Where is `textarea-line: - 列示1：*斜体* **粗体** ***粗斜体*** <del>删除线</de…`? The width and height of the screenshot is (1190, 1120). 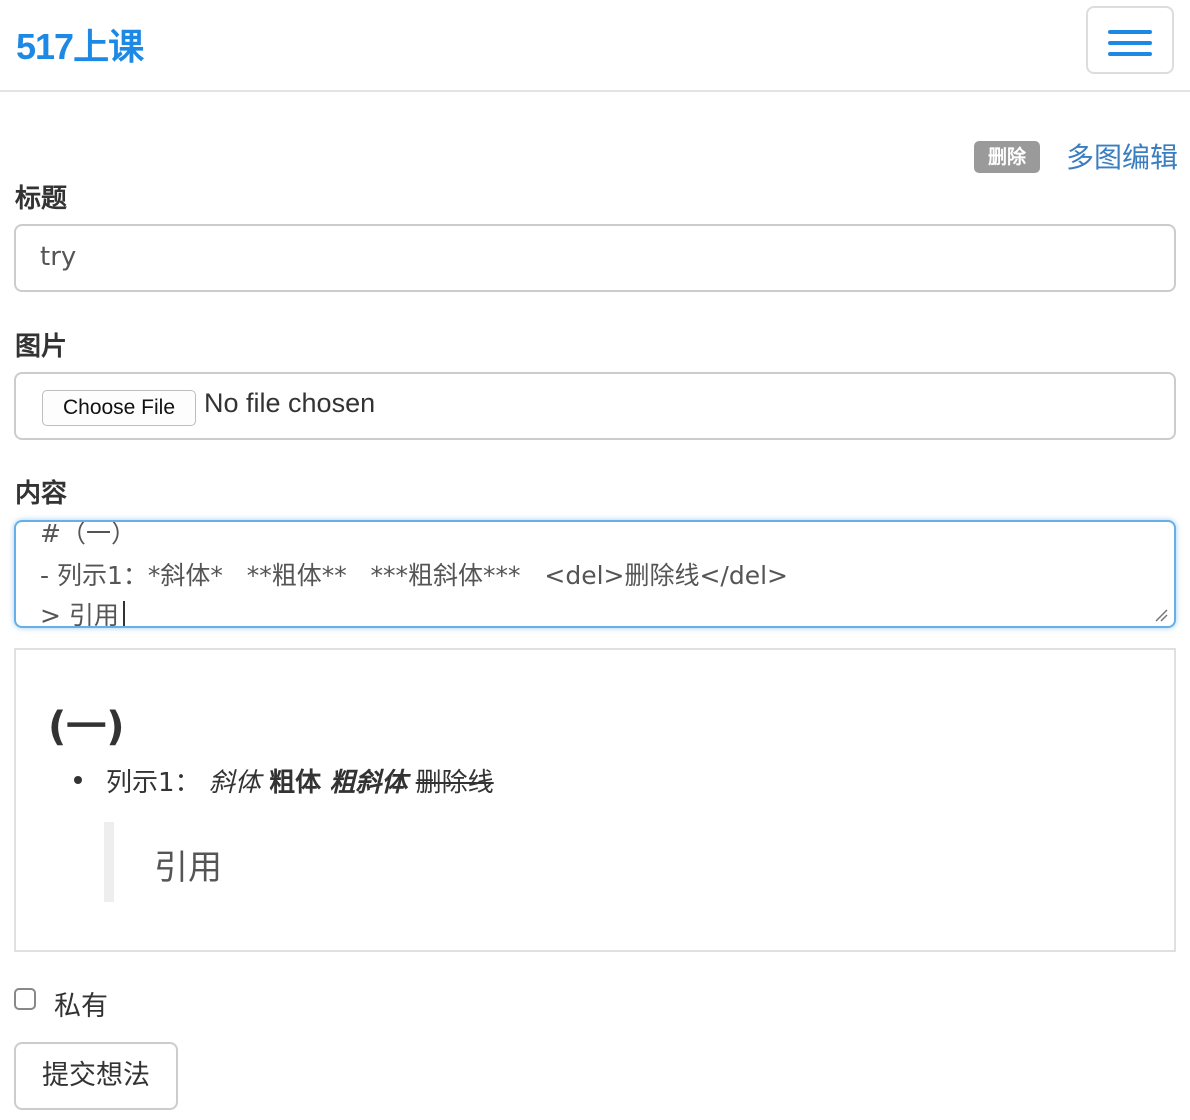 textarea-line: - 列示1：*斜体* **粗体** ***粗斜体*** <del>删除线</de… is located at coordinates (414, 575).